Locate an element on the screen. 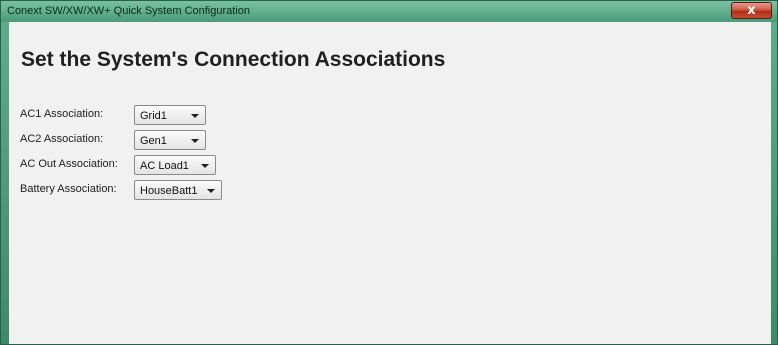  battery-association-dropdown: HouseBatt1 is located at coordinates (178, 190).